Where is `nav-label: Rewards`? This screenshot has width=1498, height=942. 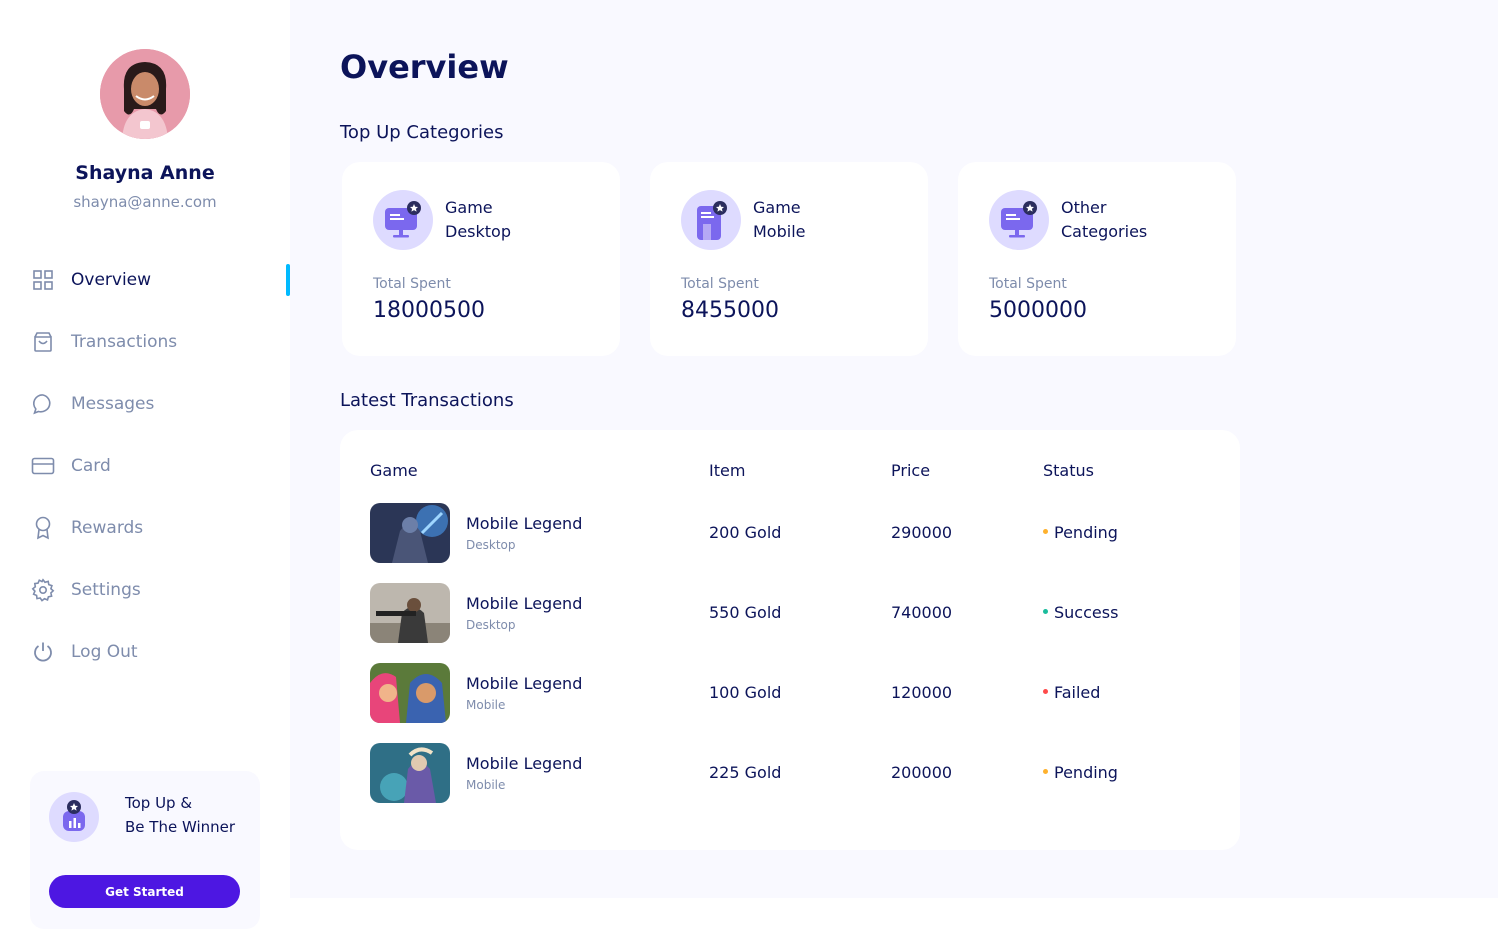
nav-label: Rewards is located at coordinates (107, 528).